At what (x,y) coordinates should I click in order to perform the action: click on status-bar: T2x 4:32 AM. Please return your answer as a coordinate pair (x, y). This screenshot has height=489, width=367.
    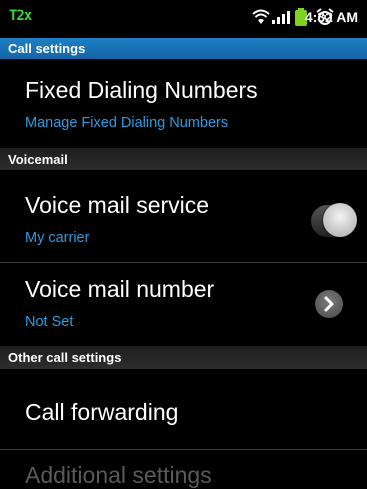
    Looking at the image, I should click on (183, 17).